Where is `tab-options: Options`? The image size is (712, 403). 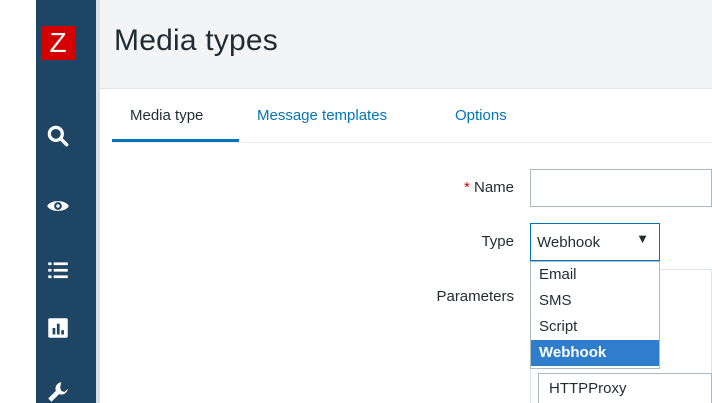
tab-options: Options is located at coordinates (481, 115).